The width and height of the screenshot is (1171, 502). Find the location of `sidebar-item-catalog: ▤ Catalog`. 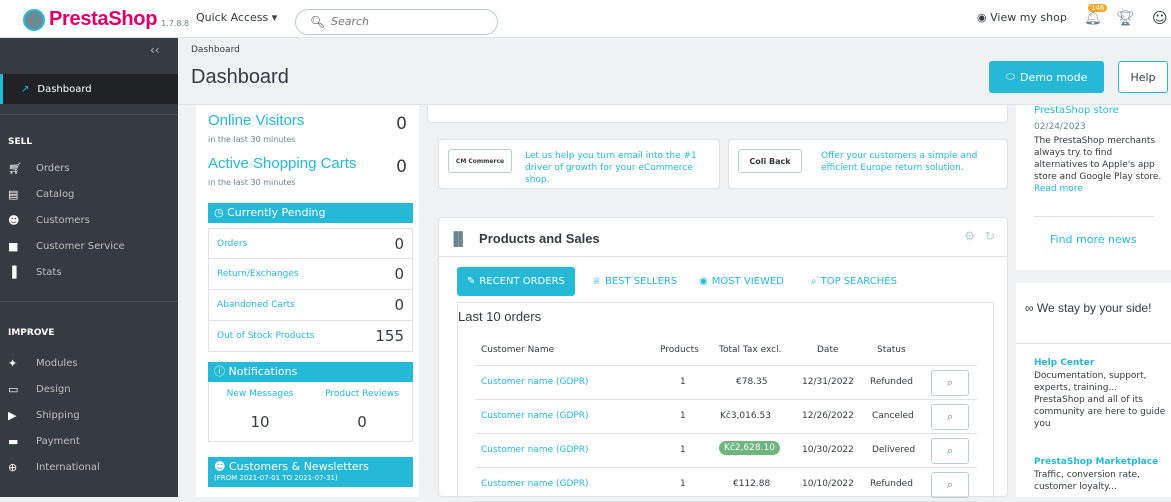

sidebar-item-catalog: ▤ Catalog is located at coordinates (41, 194).